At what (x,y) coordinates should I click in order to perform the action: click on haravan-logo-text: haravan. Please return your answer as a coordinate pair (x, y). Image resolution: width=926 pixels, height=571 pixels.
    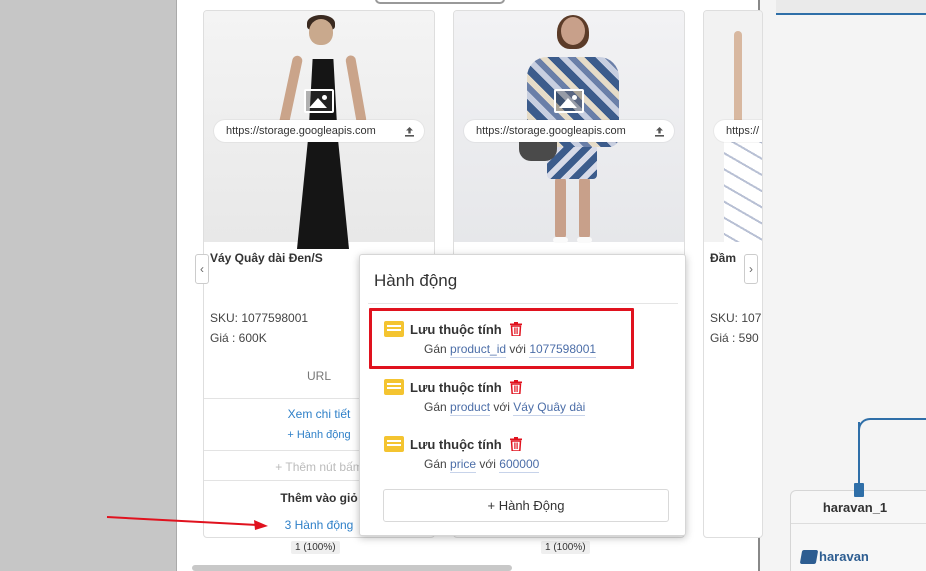
    Looking at the image, I should click on (844, 556).